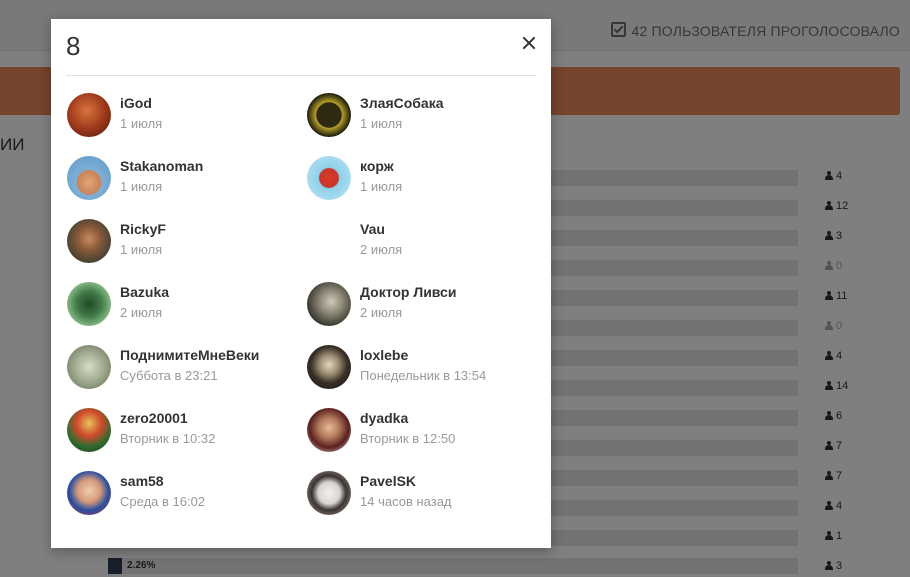 The image size is (910, 577). What do you see at coordinates (144, 292) in the screenshot?
I see `voter-name: Bazuka` at bounding box center [144, 292].